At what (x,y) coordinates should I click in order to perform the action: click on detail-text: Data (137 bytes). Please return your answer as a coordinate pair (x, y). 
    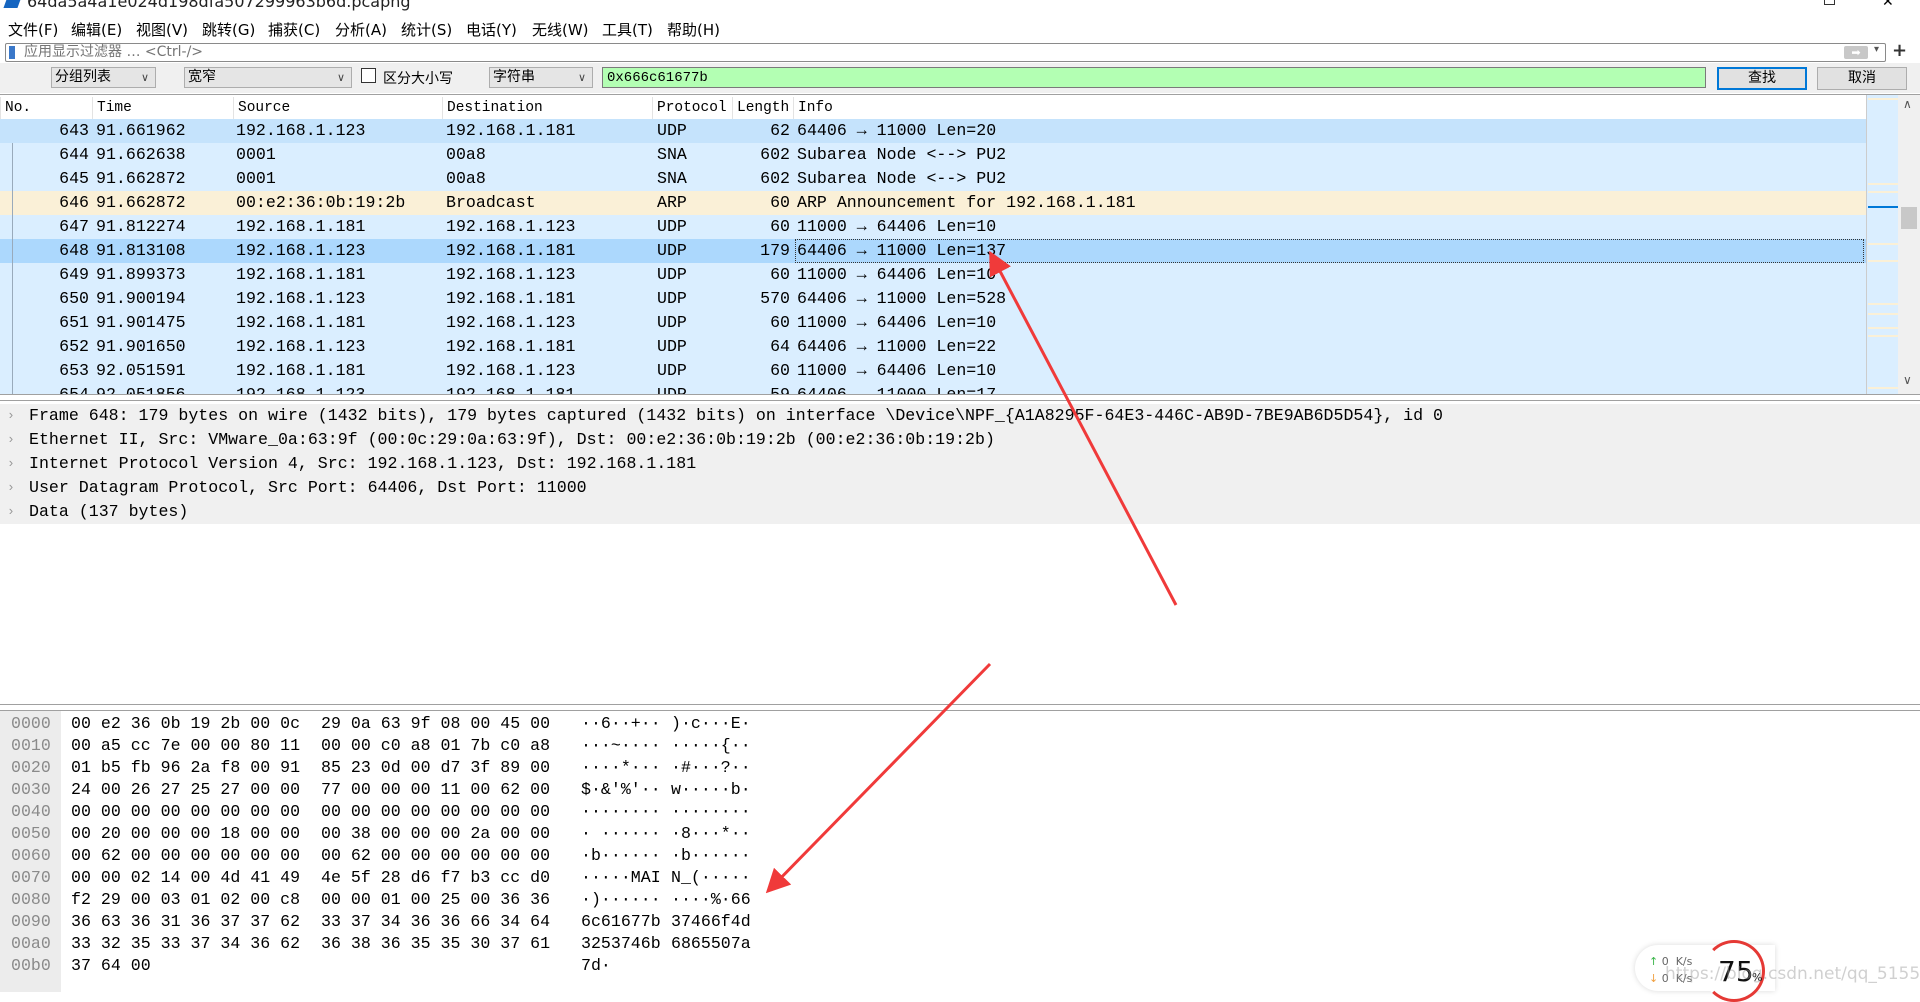
    Looking at the image, I should click on (109, 511).